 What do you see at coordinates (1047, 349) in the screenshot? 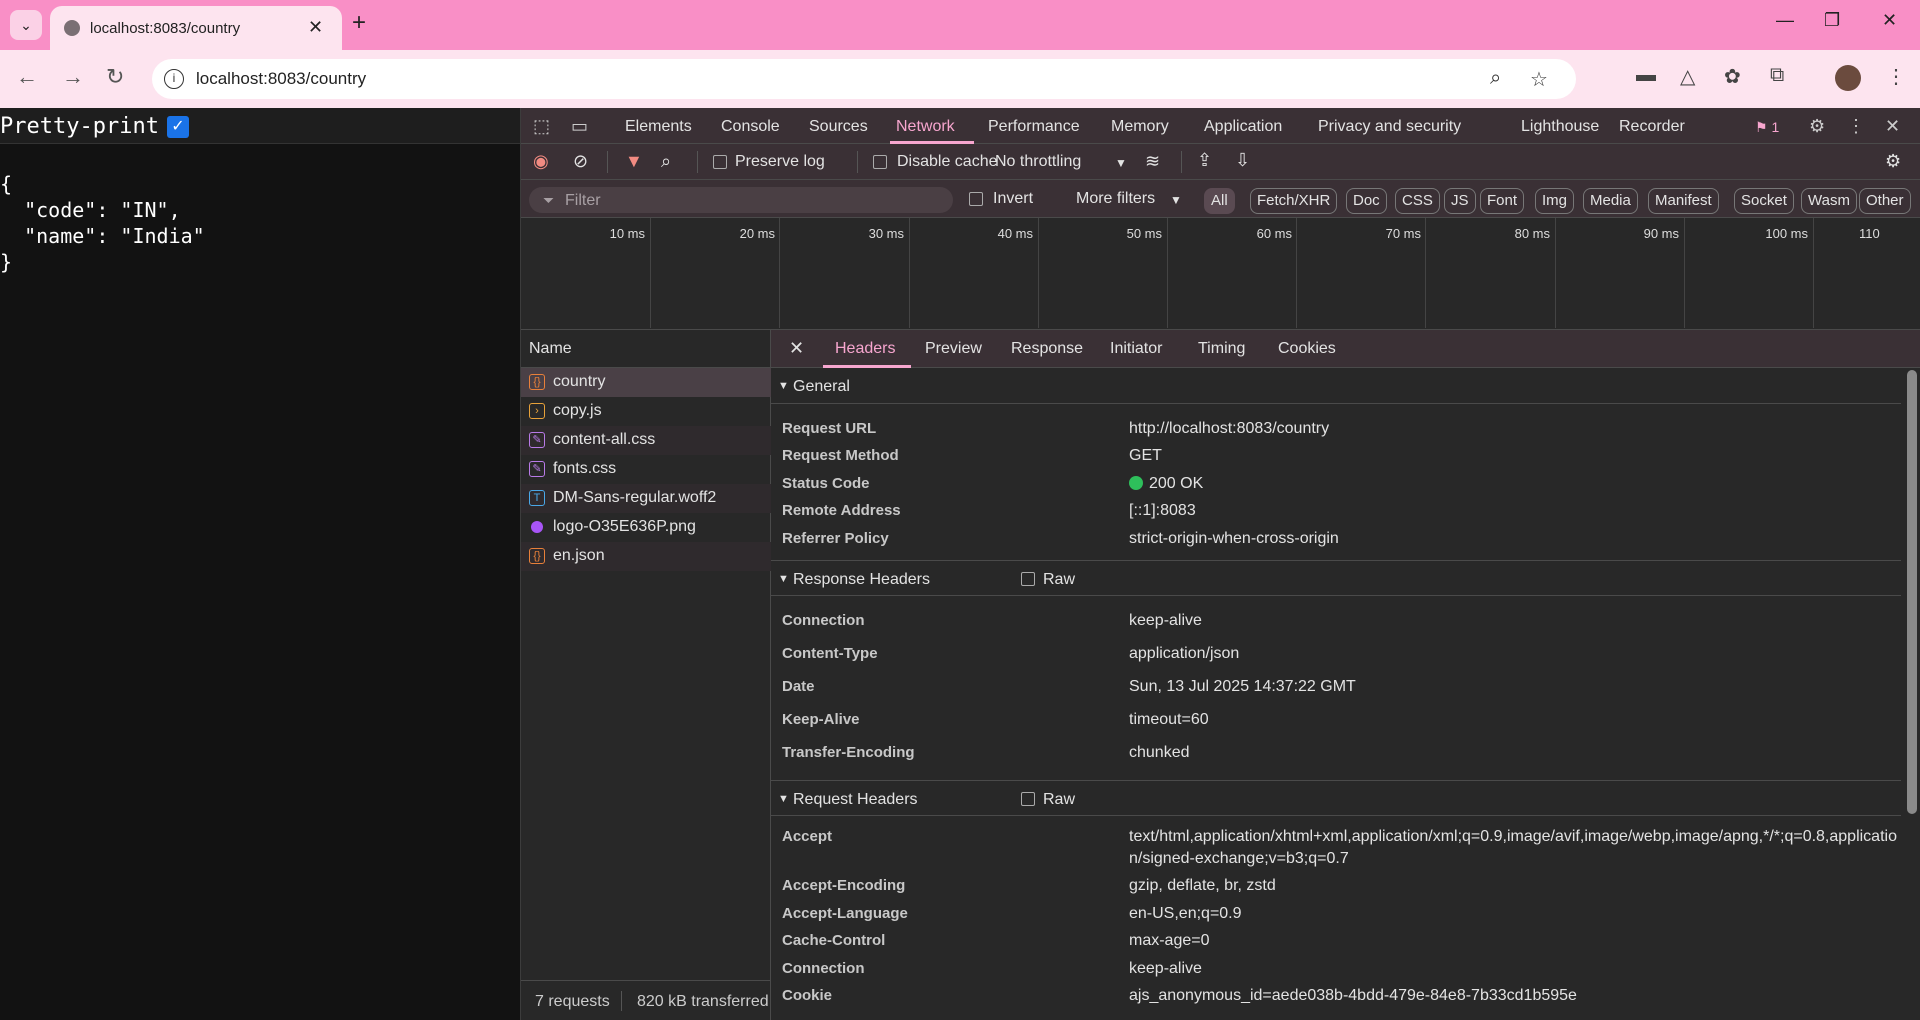
I see `tab-response: Response` at bounding box center [1047, 349].